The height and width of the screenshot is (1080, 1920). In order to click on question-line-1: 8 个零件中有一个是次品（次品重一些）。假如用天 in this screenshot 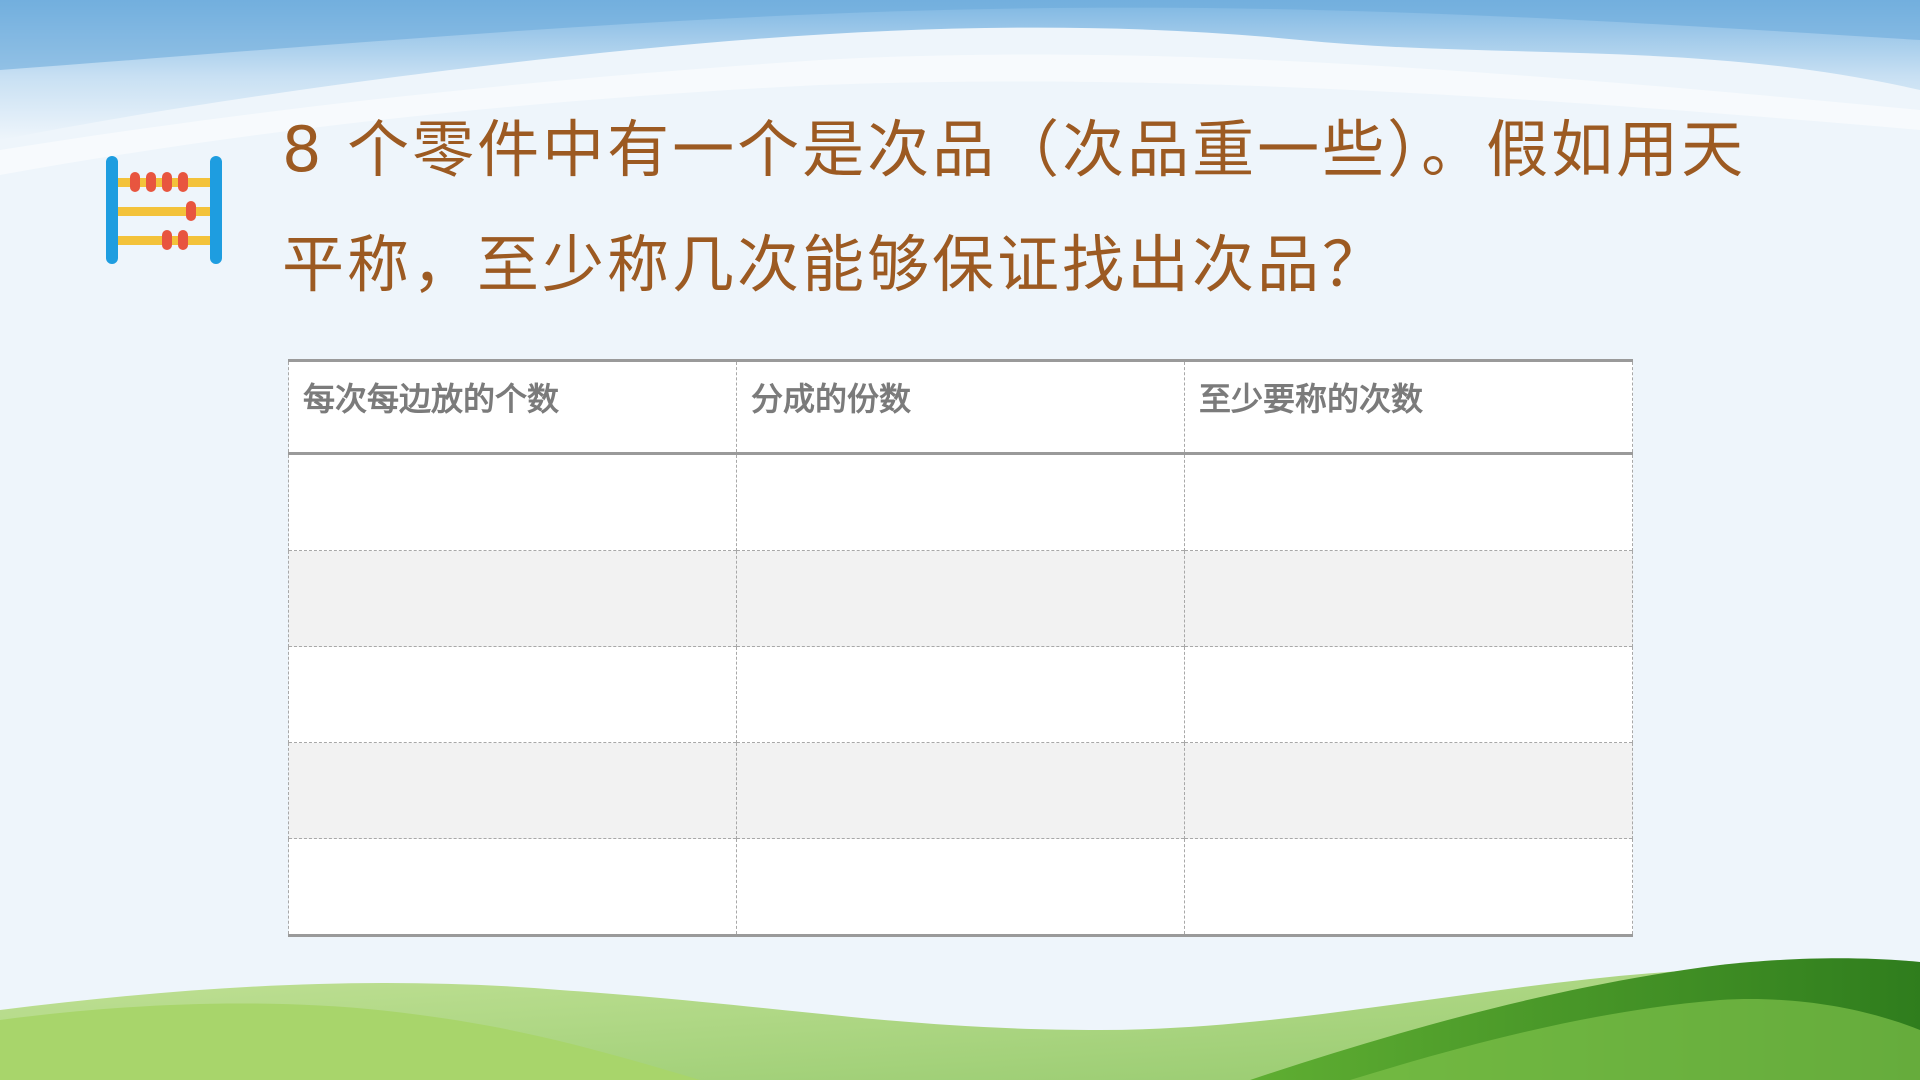, I will do `click(1032, 149)`.